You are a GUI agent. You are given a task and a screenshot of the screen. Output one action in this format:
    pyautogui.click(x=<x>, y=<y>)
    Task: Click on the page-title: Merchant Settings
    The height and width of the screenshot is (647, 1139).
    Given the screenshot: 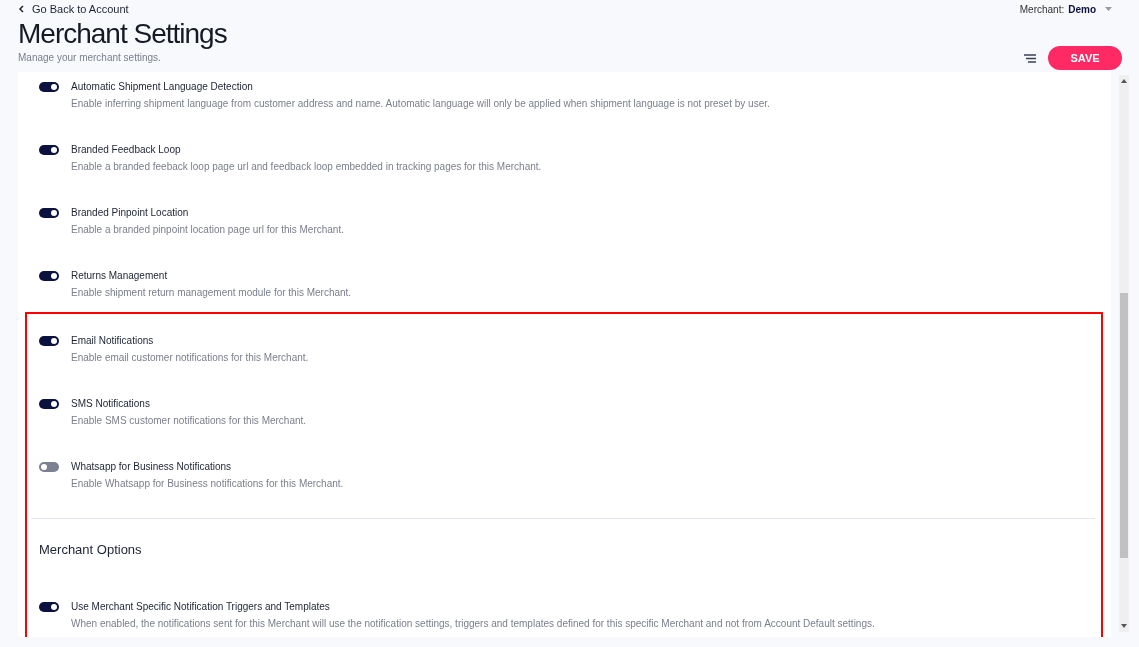 What is the action you would take?
    pyautogui.click(x=122, y=34)
    